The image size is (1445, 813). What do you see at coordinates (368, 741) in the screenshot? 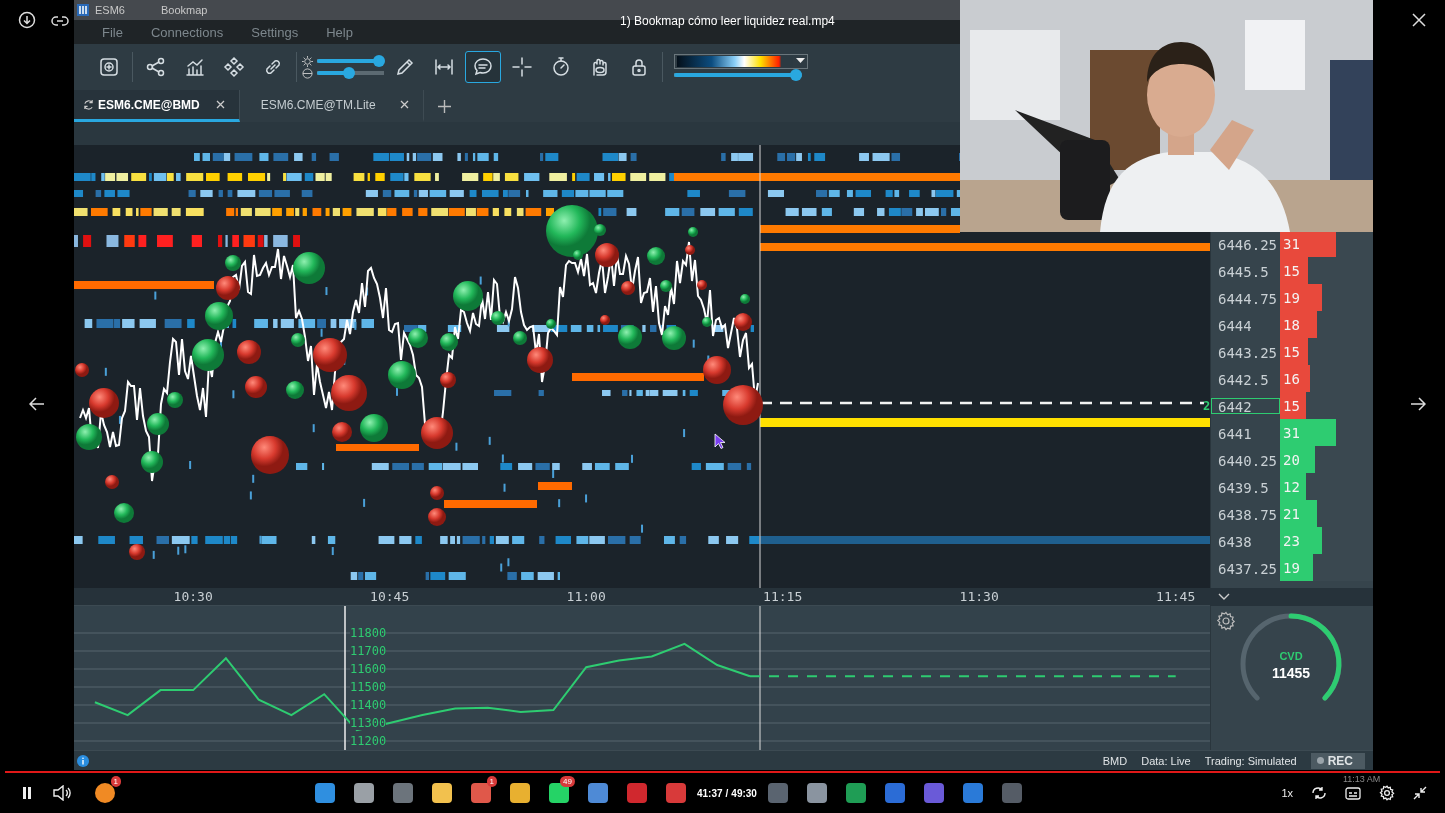
I see `cvd-axis-label: 11200` at bounding box center [368, 741].